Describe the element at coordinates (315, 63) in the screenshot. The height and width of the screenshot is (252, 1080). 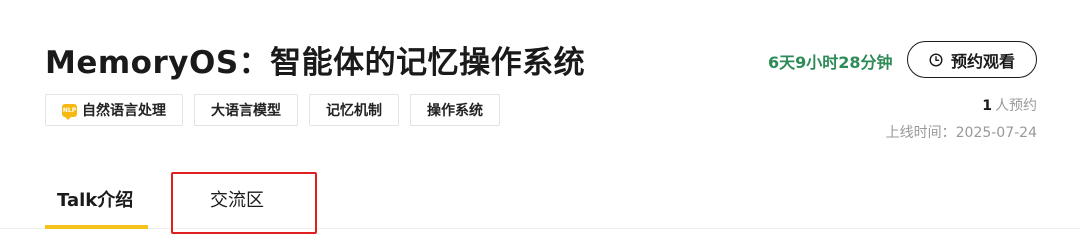
I see `page-title: MemoryOS：智能体的记忆操作系统` at that location.